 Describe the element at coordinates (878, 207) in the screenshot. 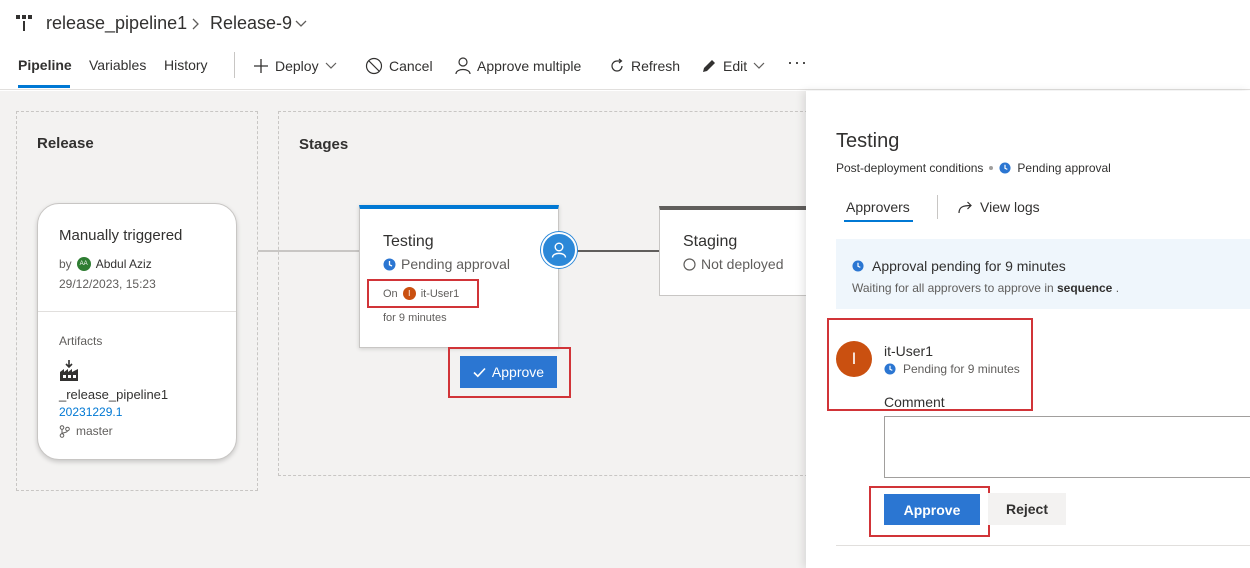

I see `tab-approvers: Approvers` at that location.